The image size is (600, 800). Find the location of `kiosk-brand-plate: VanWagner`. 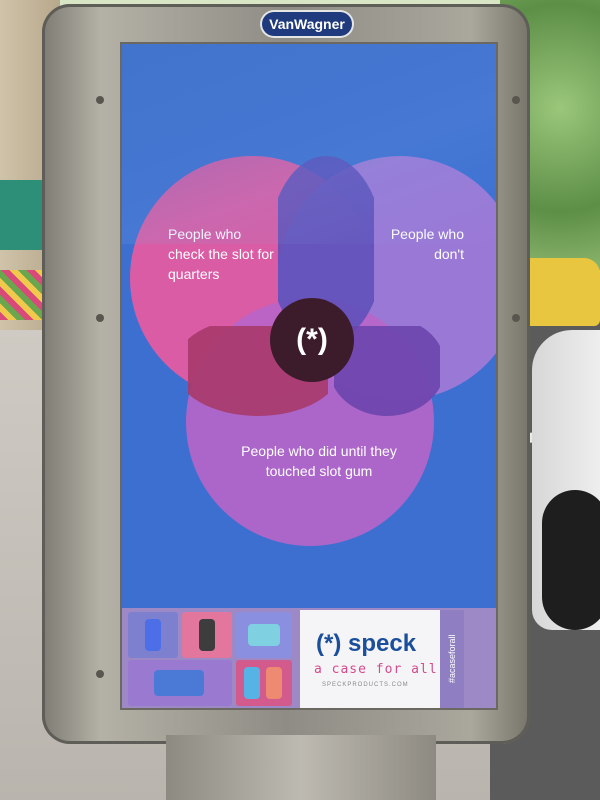

kiosk-brand-plate: VanWagner is located at coordinates (307, 24).